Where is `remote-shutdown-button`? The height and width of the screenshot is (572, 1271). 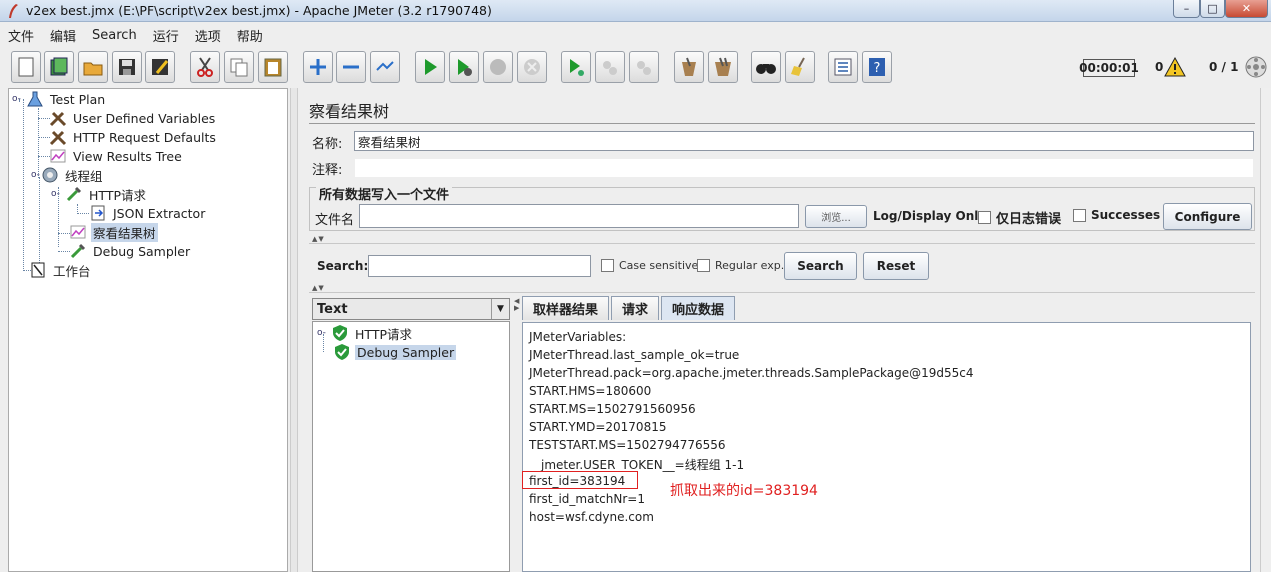
remote-shutdown-button is located at coordinates (644, 67).